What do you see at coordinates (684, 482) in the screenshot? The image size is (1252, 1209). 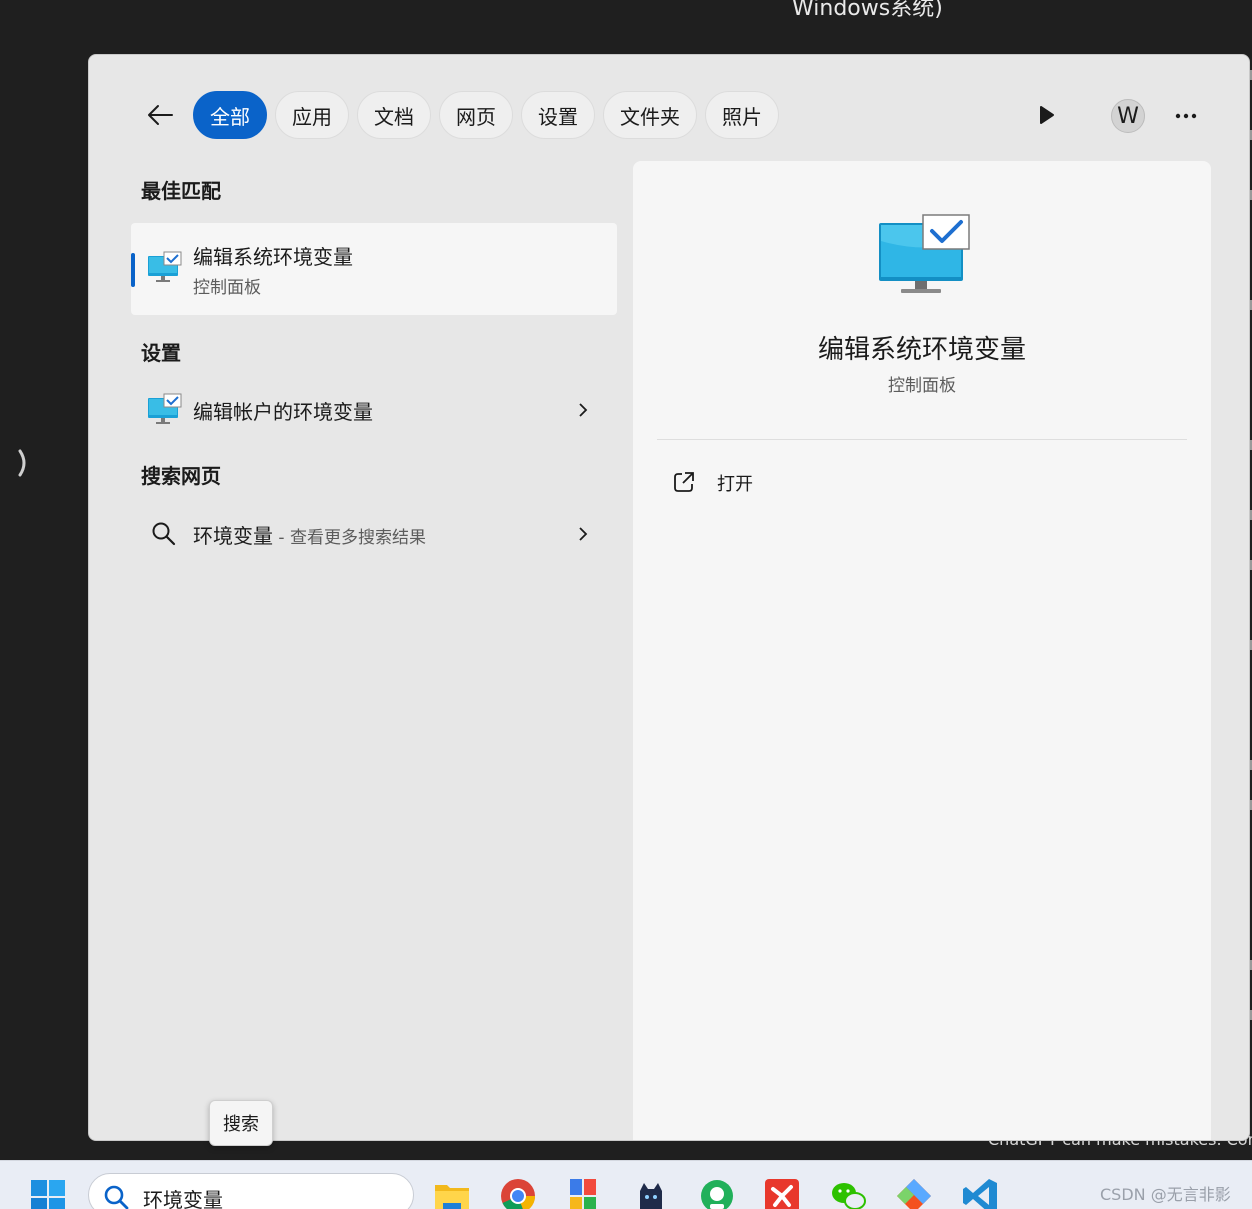 I see `open-external-icon` at bounding box center [684, 482].